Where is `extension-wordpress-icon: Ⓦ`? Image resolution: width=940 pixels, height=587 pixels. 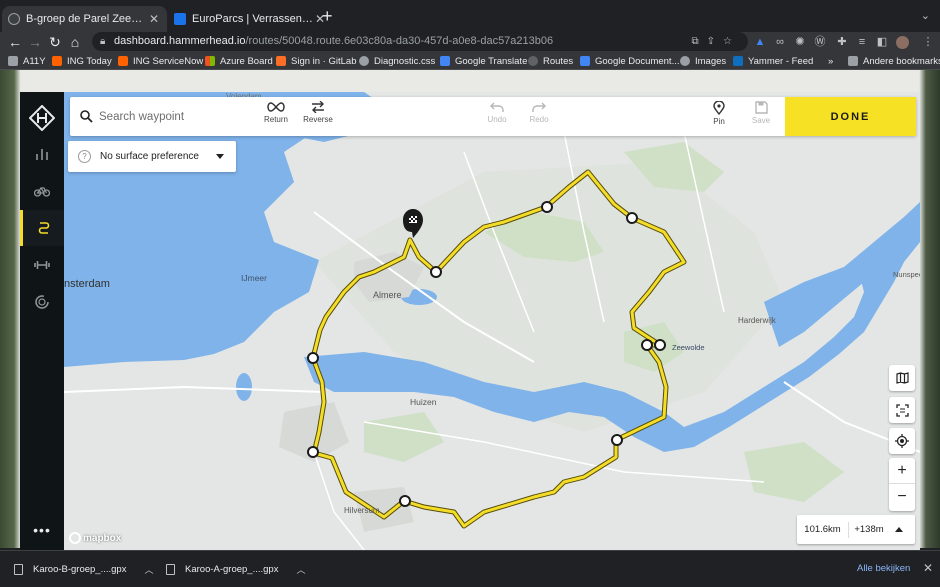
extension-wordpress-icon: Ⓦ is located at coordinates (820, 42).